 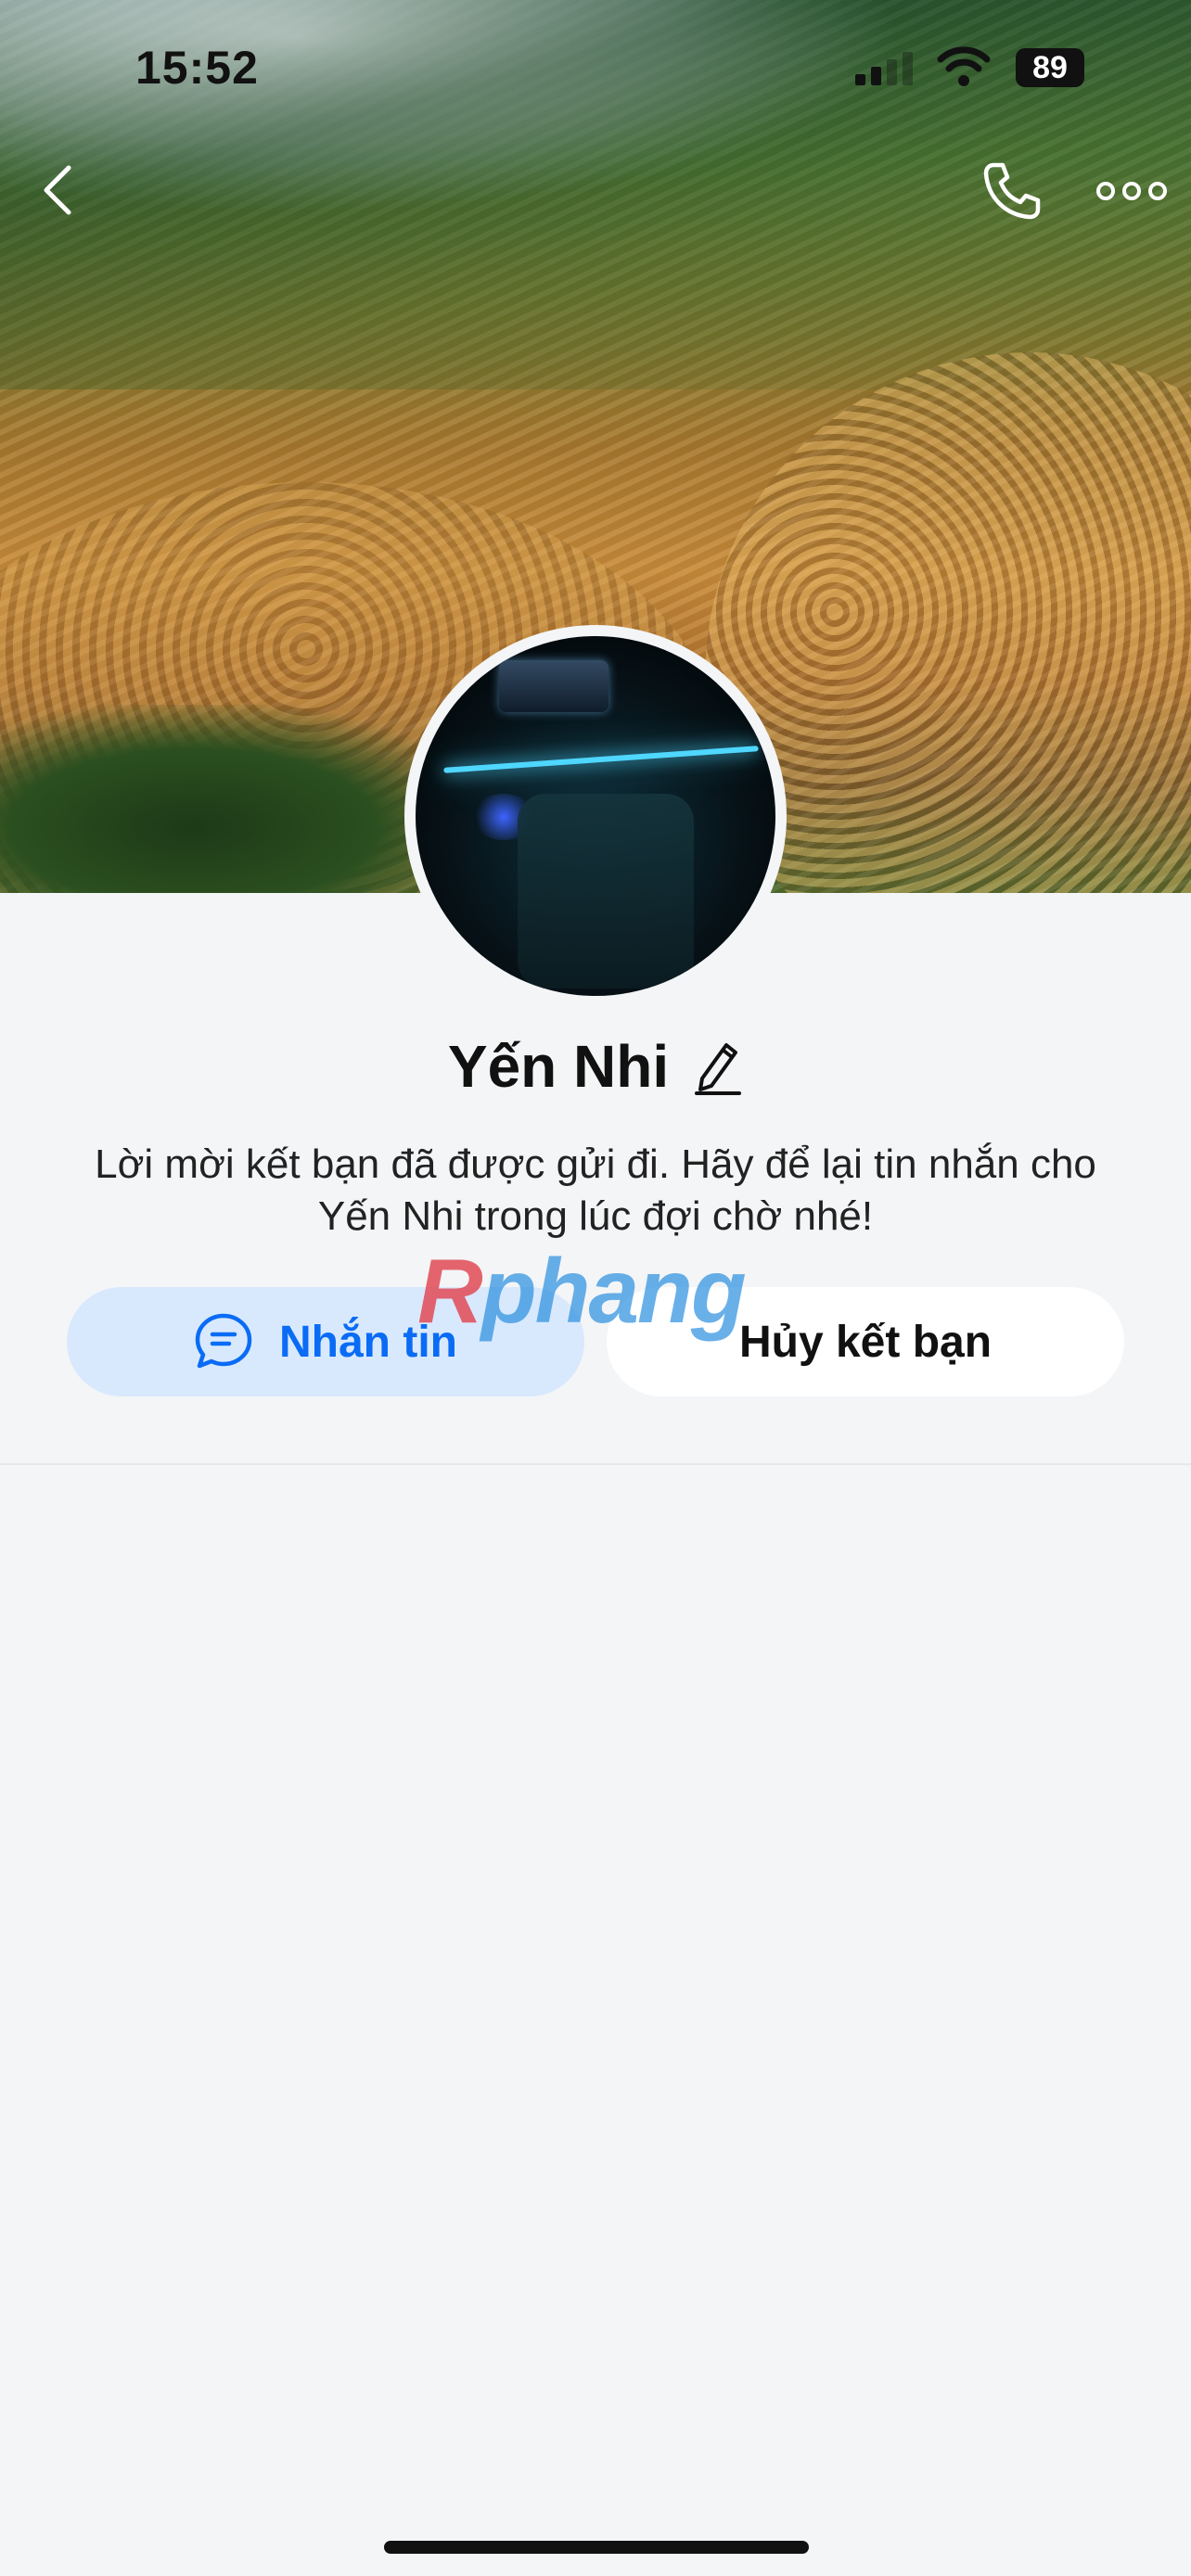 I want to click on avatar-ambient-light, so click(x=601, y=759).